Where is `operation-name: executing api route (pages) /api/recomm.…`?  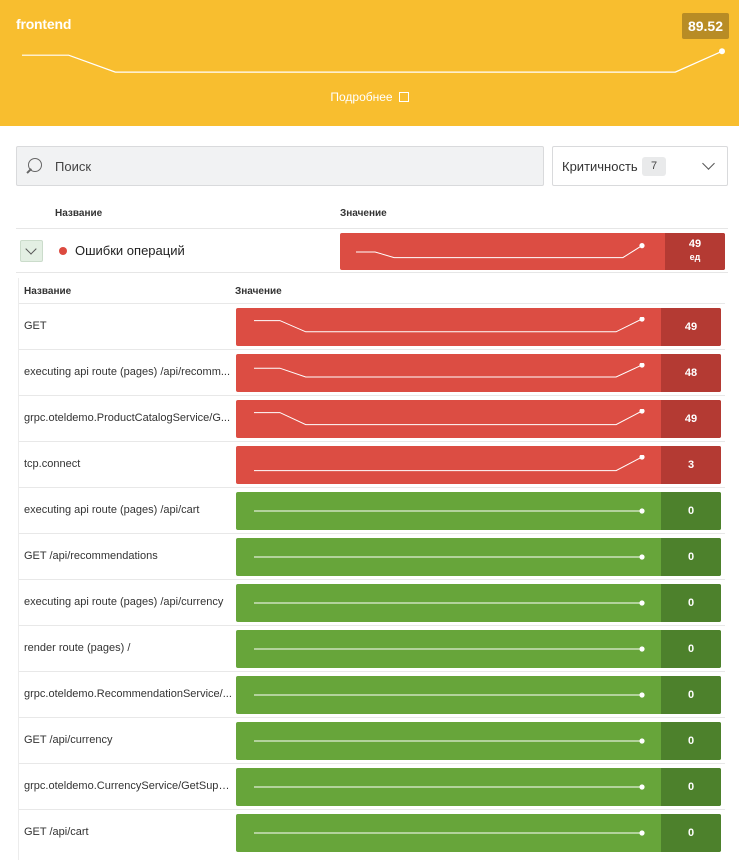 operation-name: executing api route (pages) /api/recomm.… is located at coordinates (127, 372).